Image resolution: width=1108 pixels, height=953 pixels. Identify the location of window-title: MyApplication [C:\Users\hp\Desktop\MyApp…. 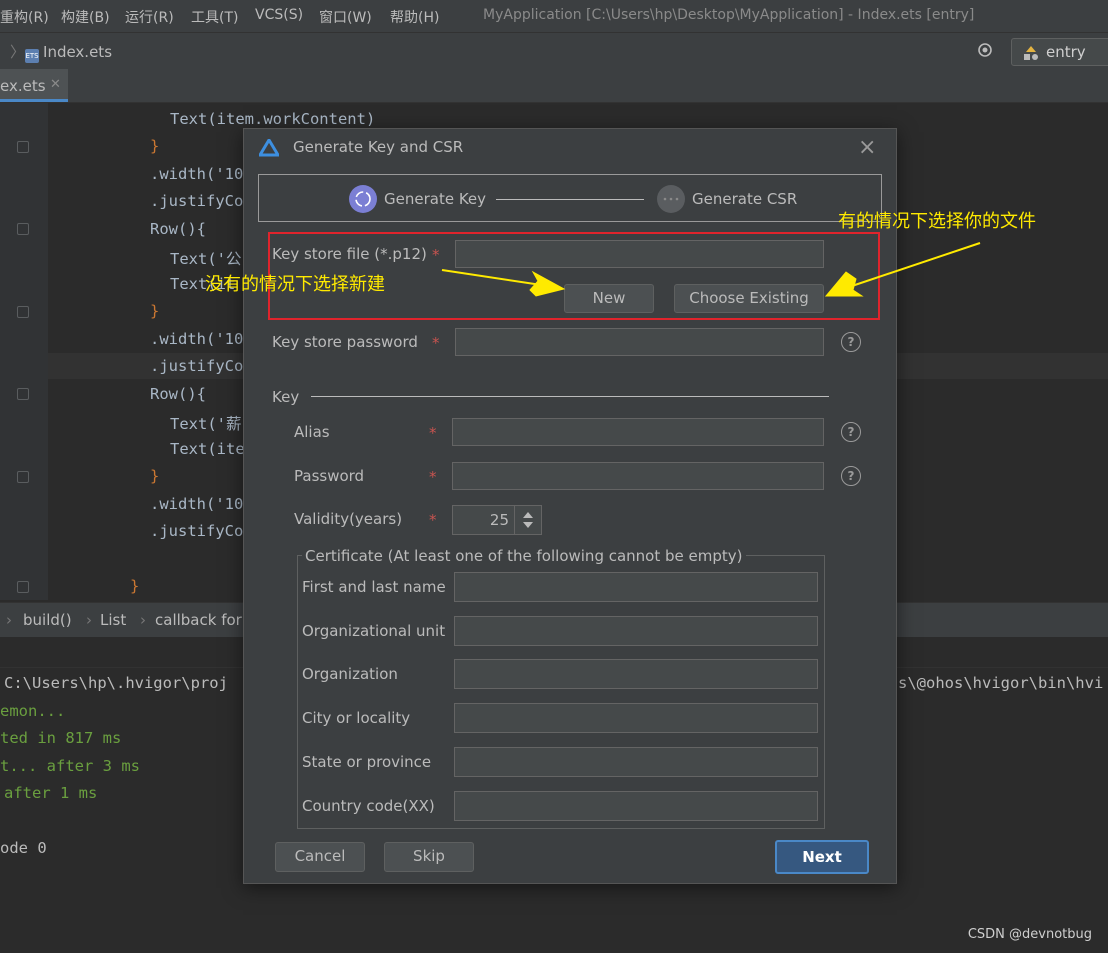
(729, 15).